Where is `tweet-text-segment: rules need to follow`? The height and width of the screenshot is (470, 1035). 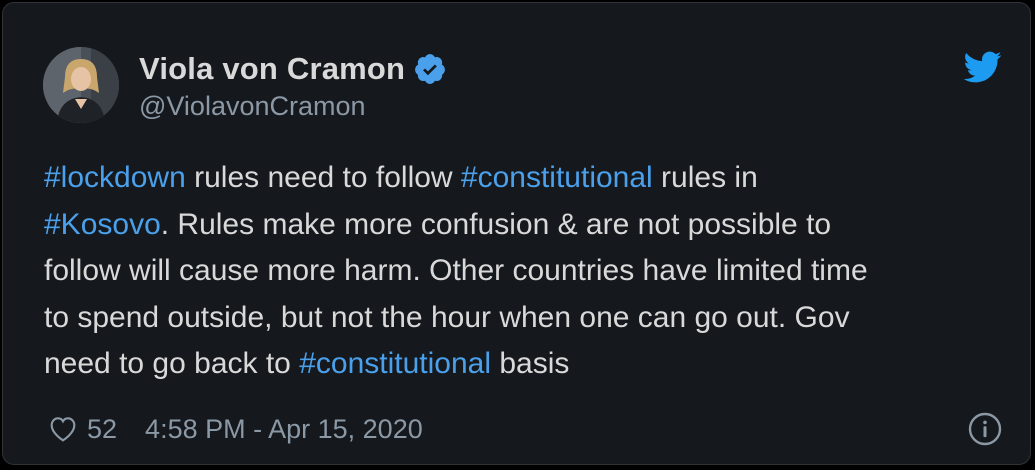 tweet-text-segment: rules need to follow is located at coordinates (323, 177).